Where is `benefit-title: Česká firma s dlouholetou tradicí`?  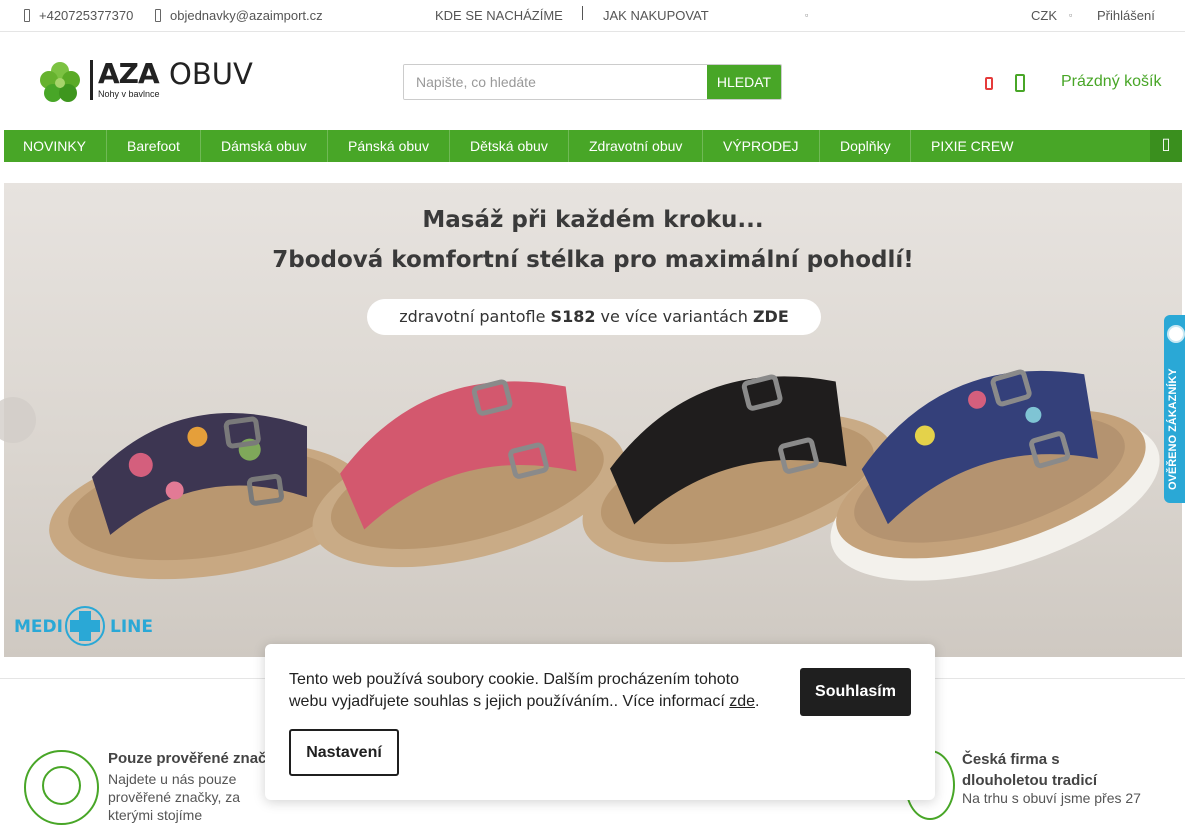
benefit-title: Česká firma s dlouholetou tradicí is located at coordinates (1029, 770).